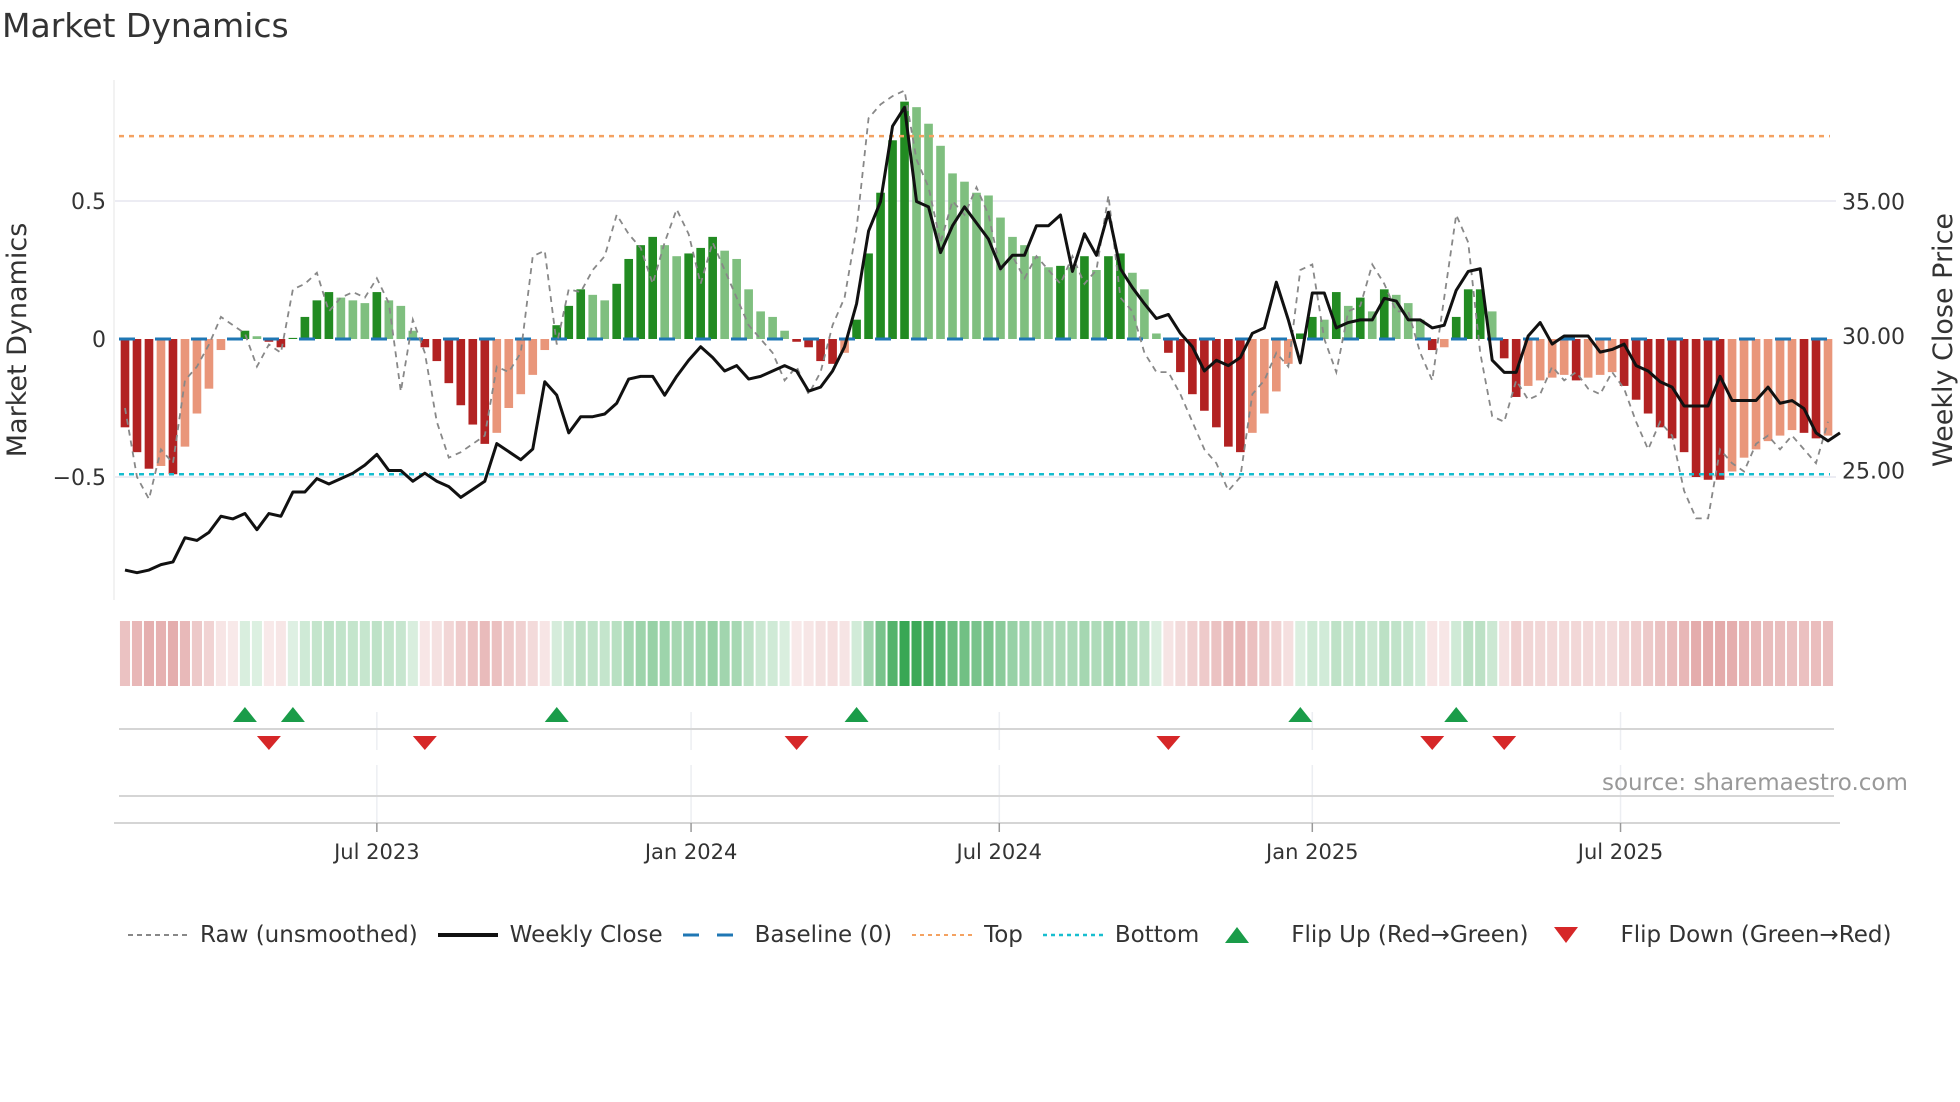 The image size is (1960, 1102). What do you see at coordinates (1157, 935) in the screenshot?
I see `legend-label-bottom: Bottom` at bounding box center [1157, 935].